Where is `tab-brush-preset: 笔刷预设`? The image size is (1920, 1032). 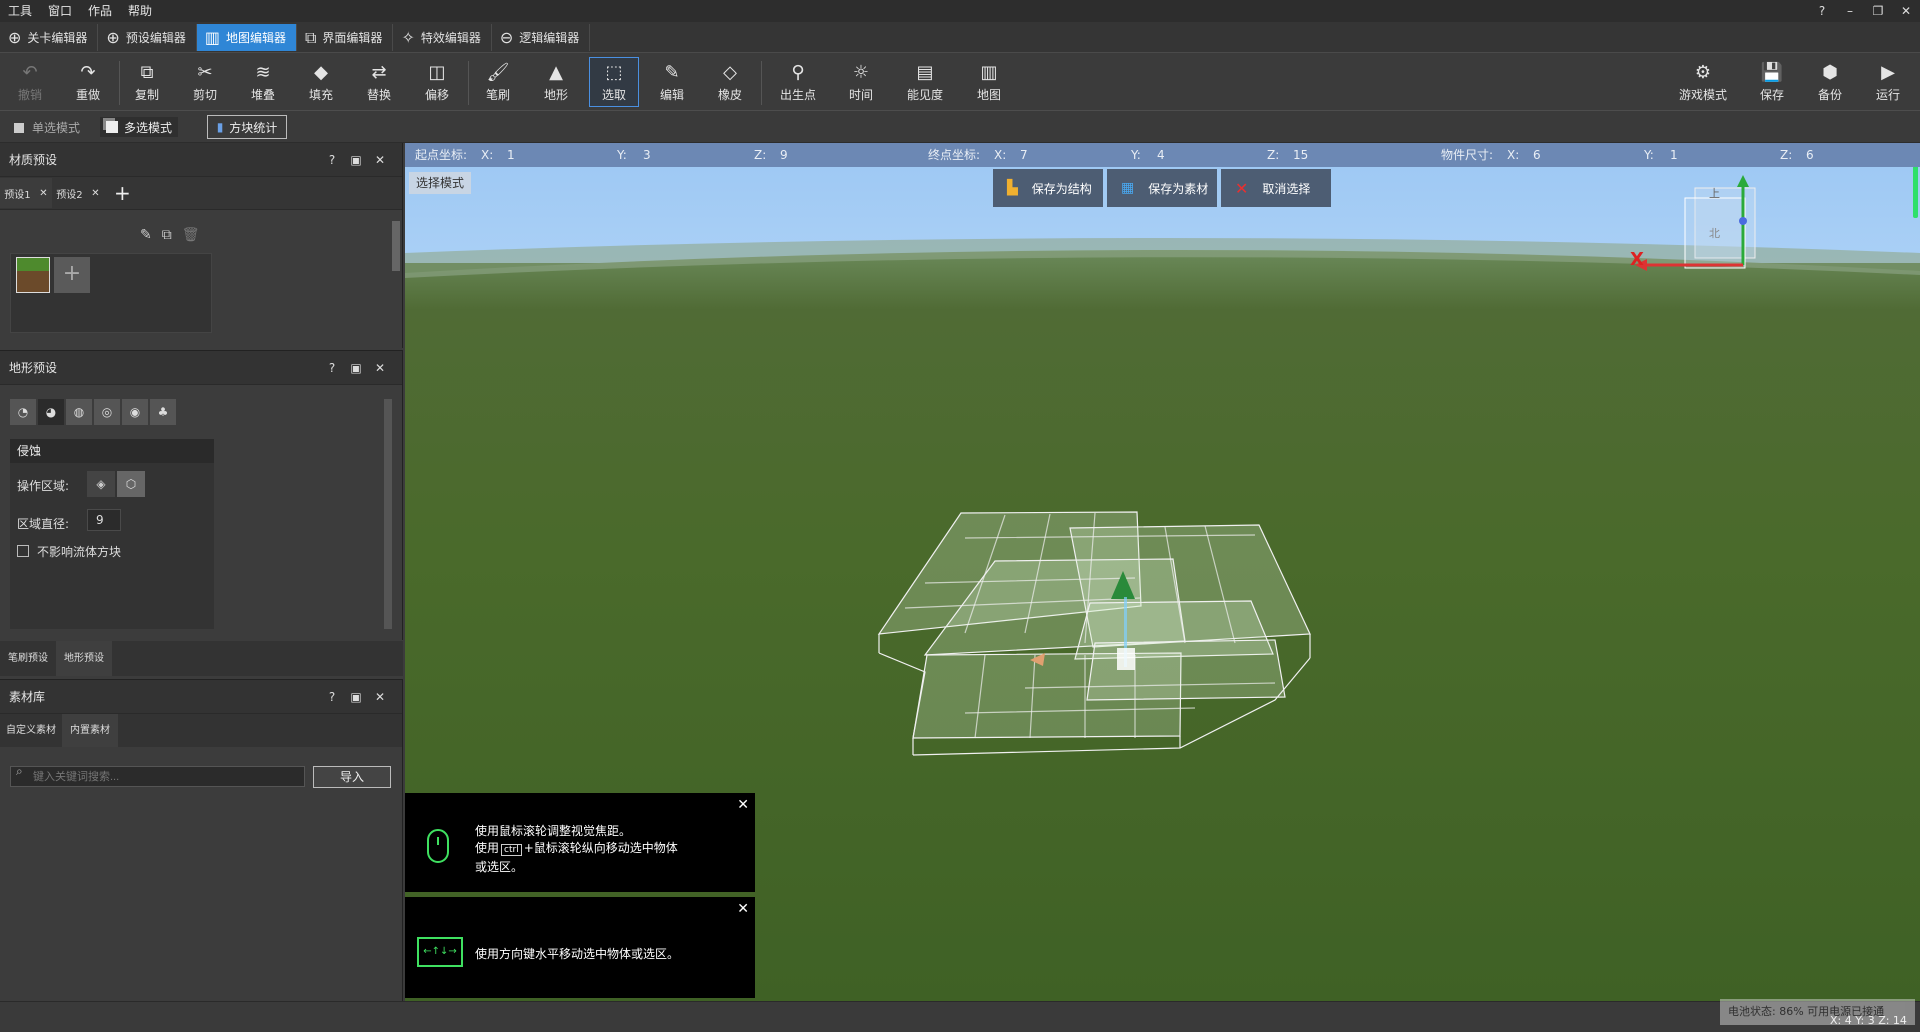
tab-brush-preset: 笔刷预设 is located at coordinates (28, 658).